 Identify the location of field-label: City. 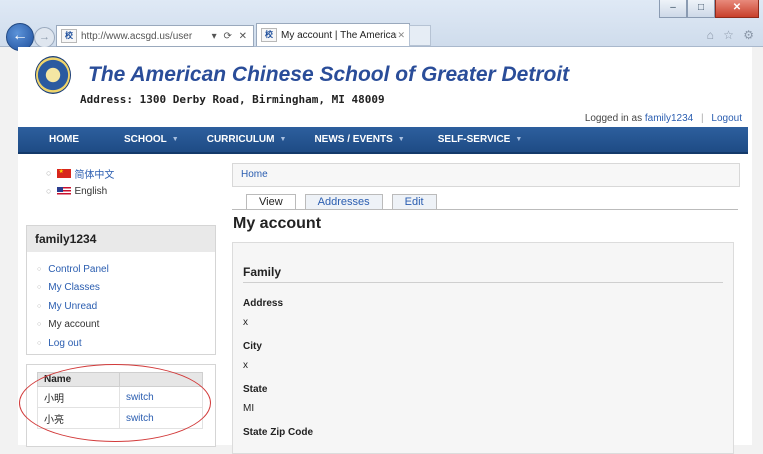
(252, 346).